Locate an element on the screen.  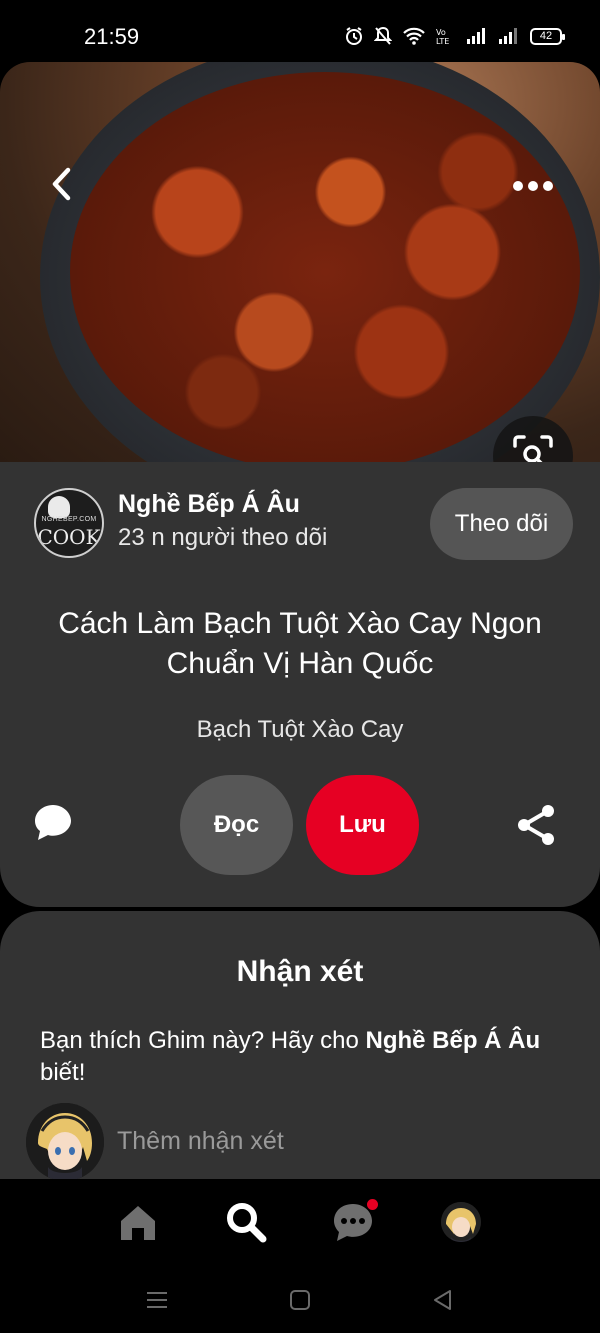
home-icon is located at coordinates (138, 1223).